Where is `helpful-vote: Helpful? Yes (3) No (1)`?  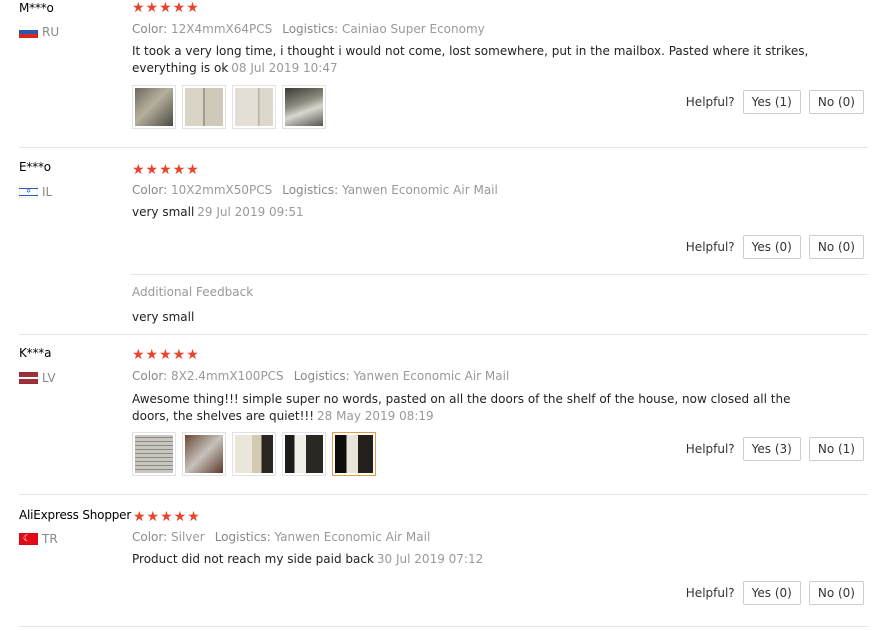
helpful-vote: Helpful? Yes (3) No (1) is located at coordinates (775, 449).